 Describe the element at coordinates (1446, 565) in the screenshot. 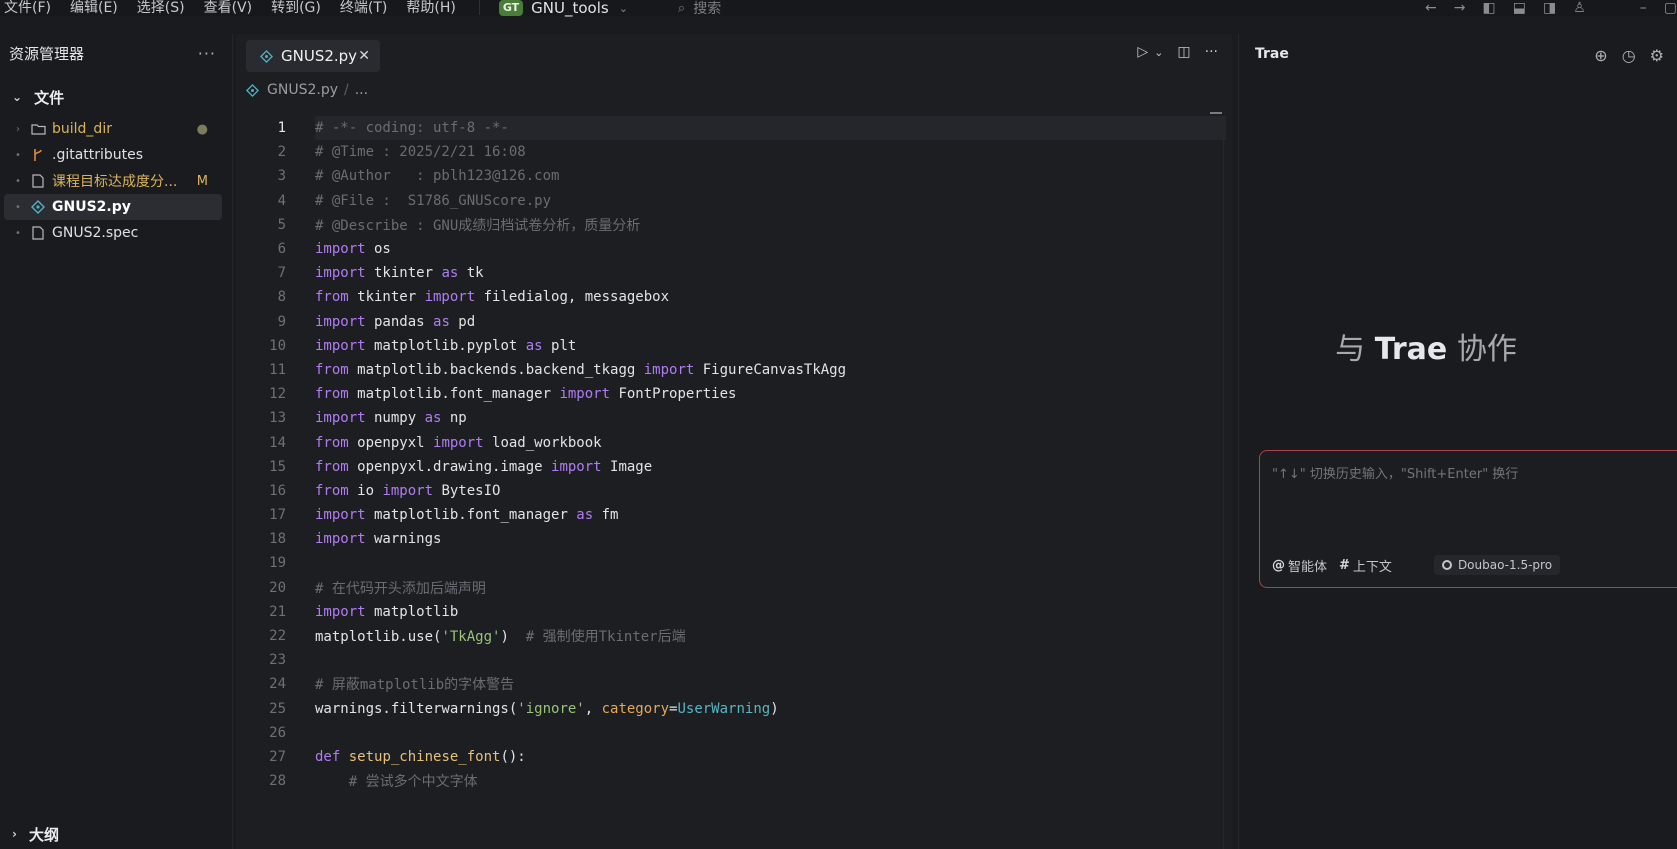

I see `model-icon` at that location.